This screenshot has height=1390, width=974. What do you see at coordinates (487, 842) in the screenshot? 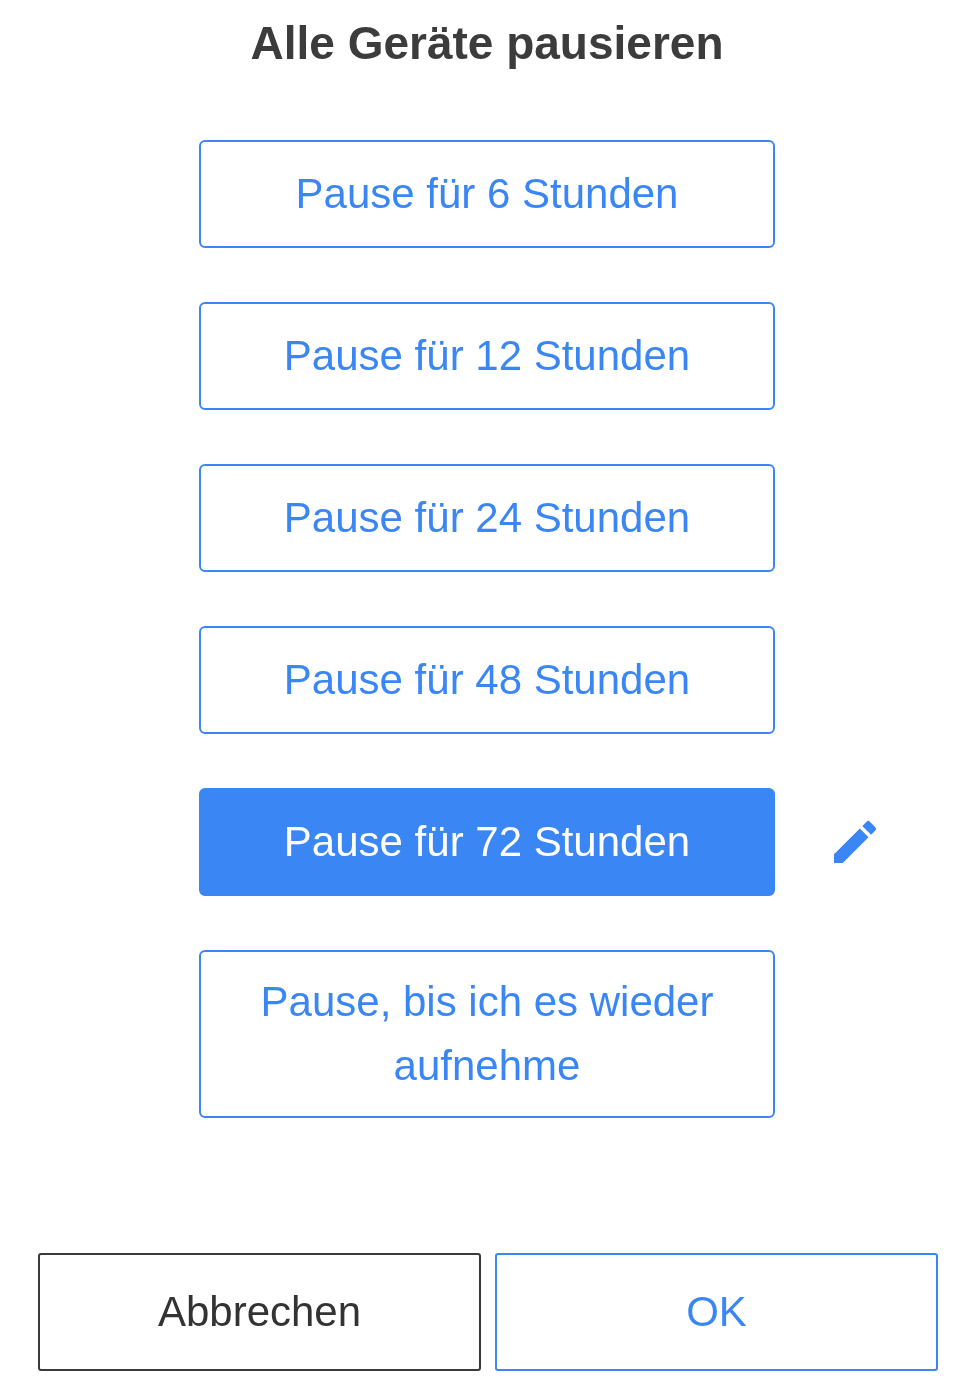
I see `pause-option: Pause für 72 Stunden` at bounding box center [487, 842].